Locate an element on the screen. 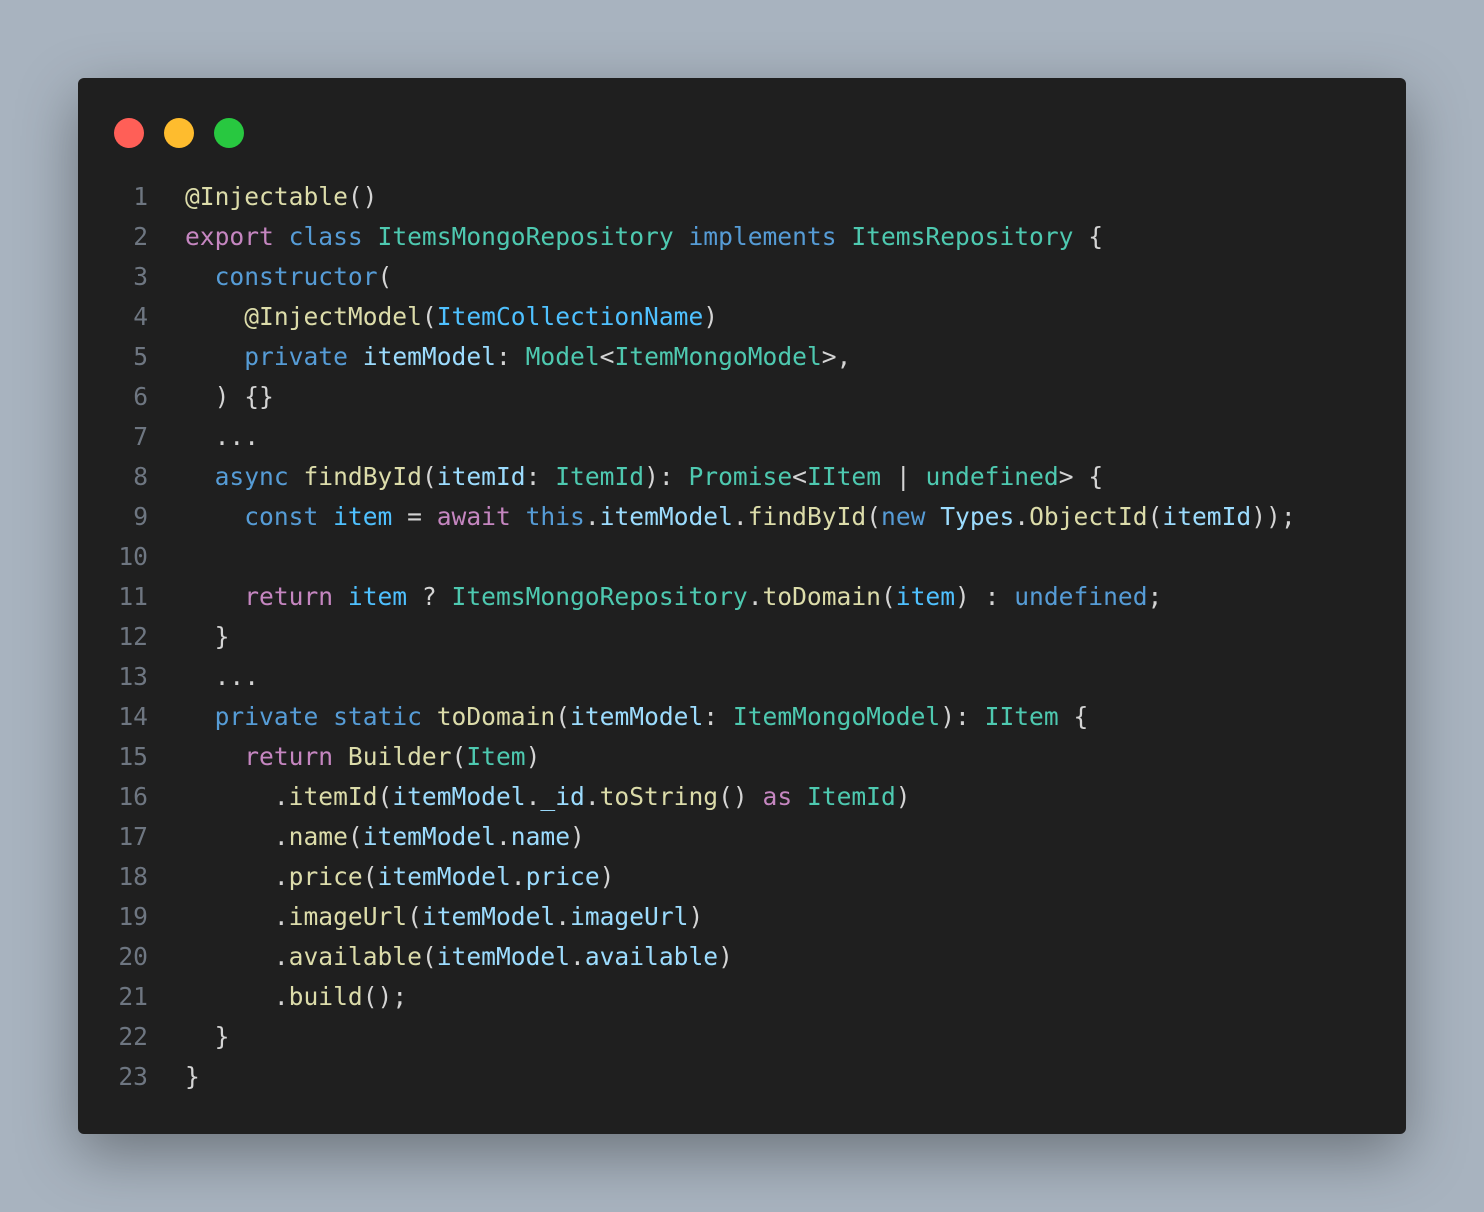  code-token: as is located at coordinates (777, 796).